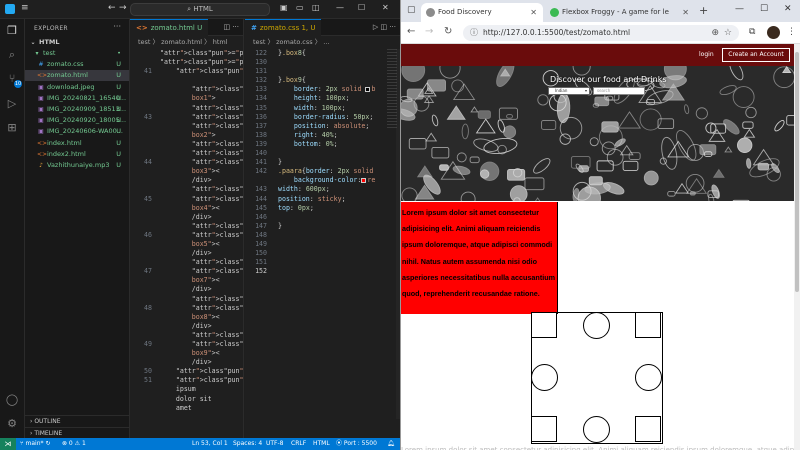  Describe the element at coordinates (74, 444) in the screenshot. I see `problems-indicator: ⊗ 0 ⚠ 1` at that location.